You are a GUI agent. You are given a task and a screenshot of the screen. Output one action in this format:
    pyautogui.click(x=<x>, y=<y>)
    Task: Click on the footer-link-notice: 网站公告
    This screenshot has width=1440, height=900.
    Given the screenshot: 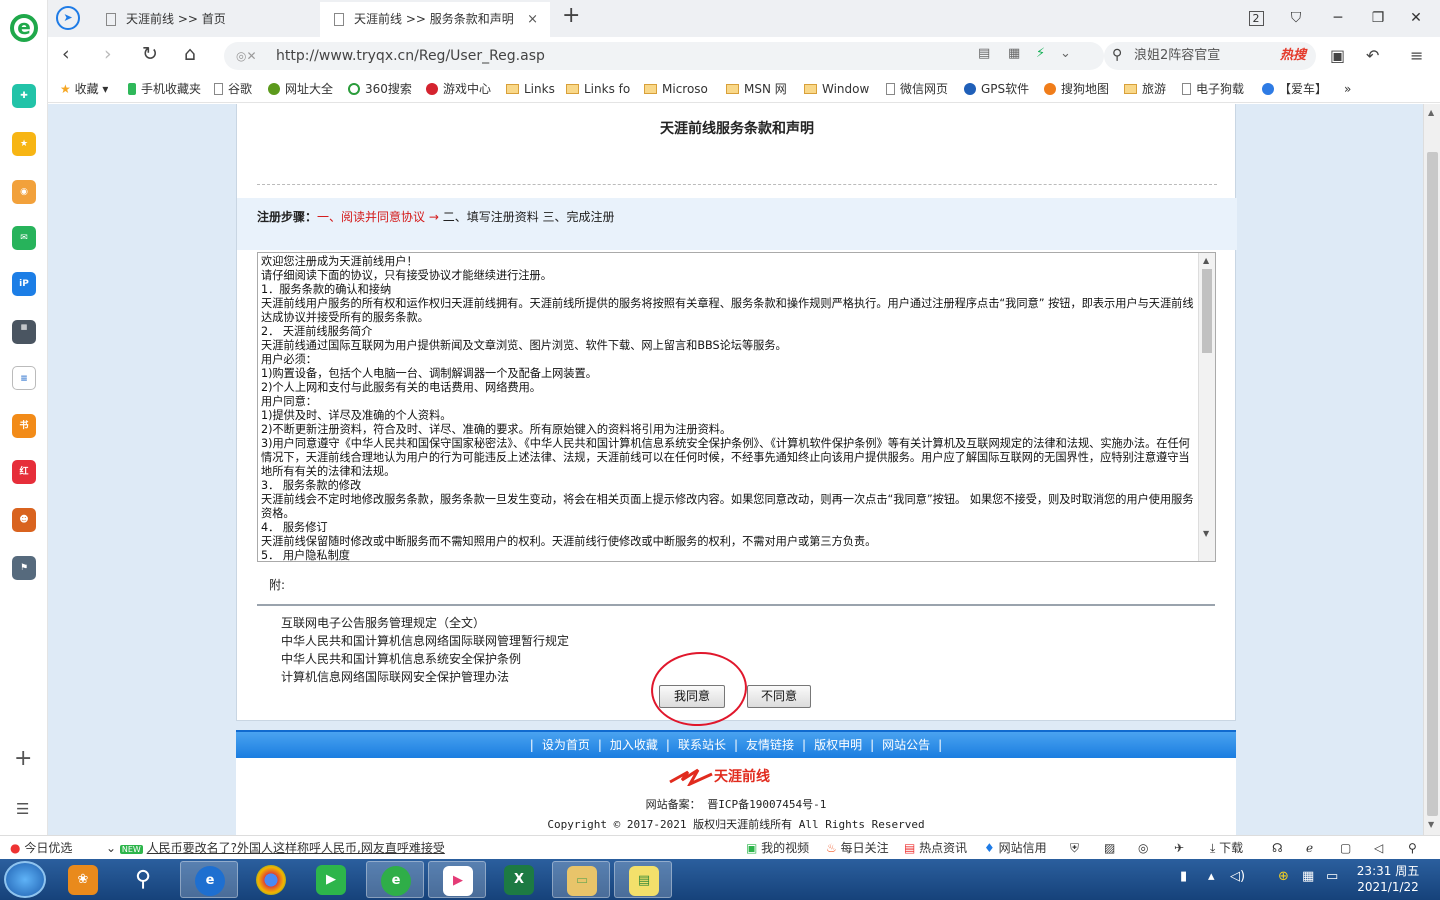 What is the action you would take?
    pyautogui.click(x=906, y=745)
    